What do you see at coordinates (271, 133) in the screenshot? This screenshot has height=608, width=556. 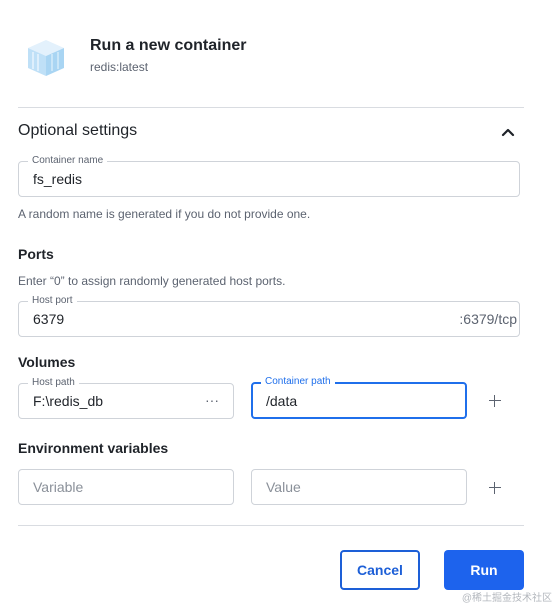 I see `optional-settings-header: Optional settings` at bounding box center [271, 133].